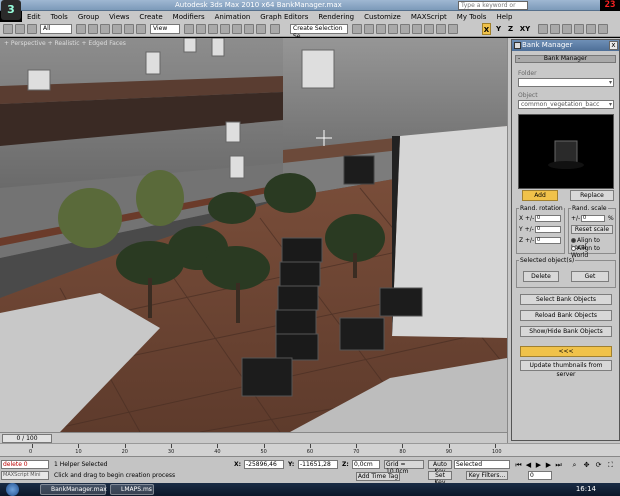  What do you see at coordinates (213, 29) in the screenshot?
I see `snap-toggle-icon` at bounding box center [213, 29].